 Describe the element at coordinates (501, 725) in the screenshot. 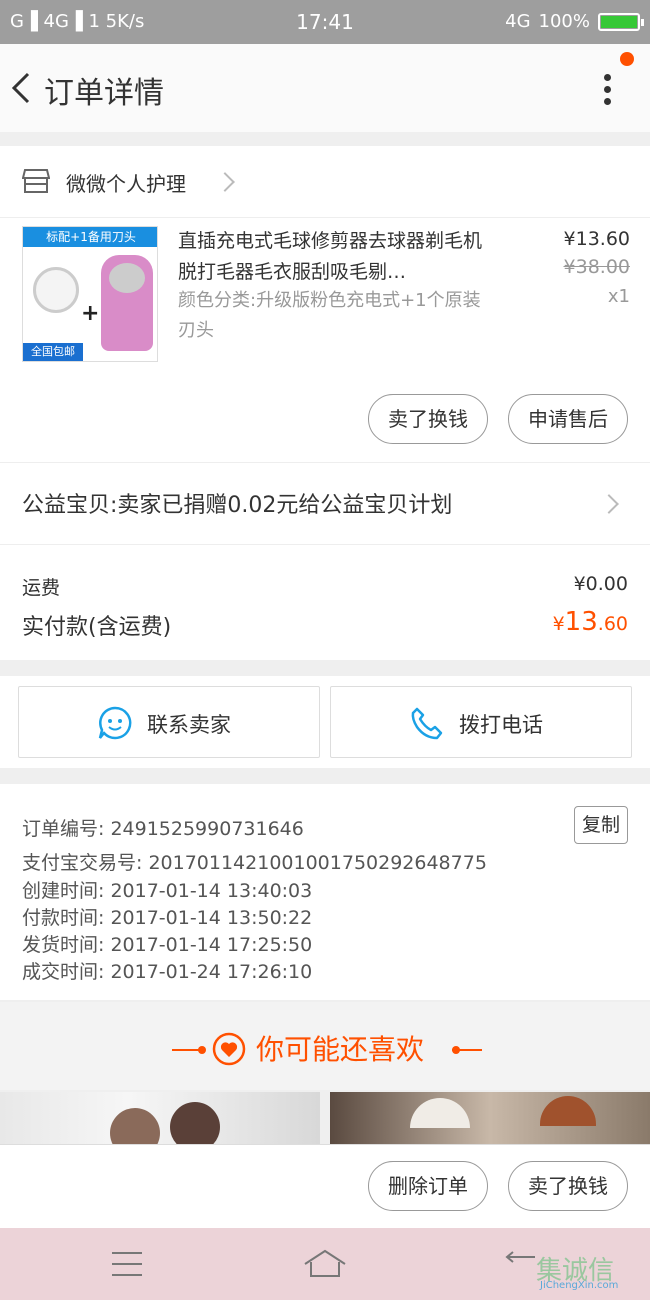

I see `call-label: 拨打电话` at that location.